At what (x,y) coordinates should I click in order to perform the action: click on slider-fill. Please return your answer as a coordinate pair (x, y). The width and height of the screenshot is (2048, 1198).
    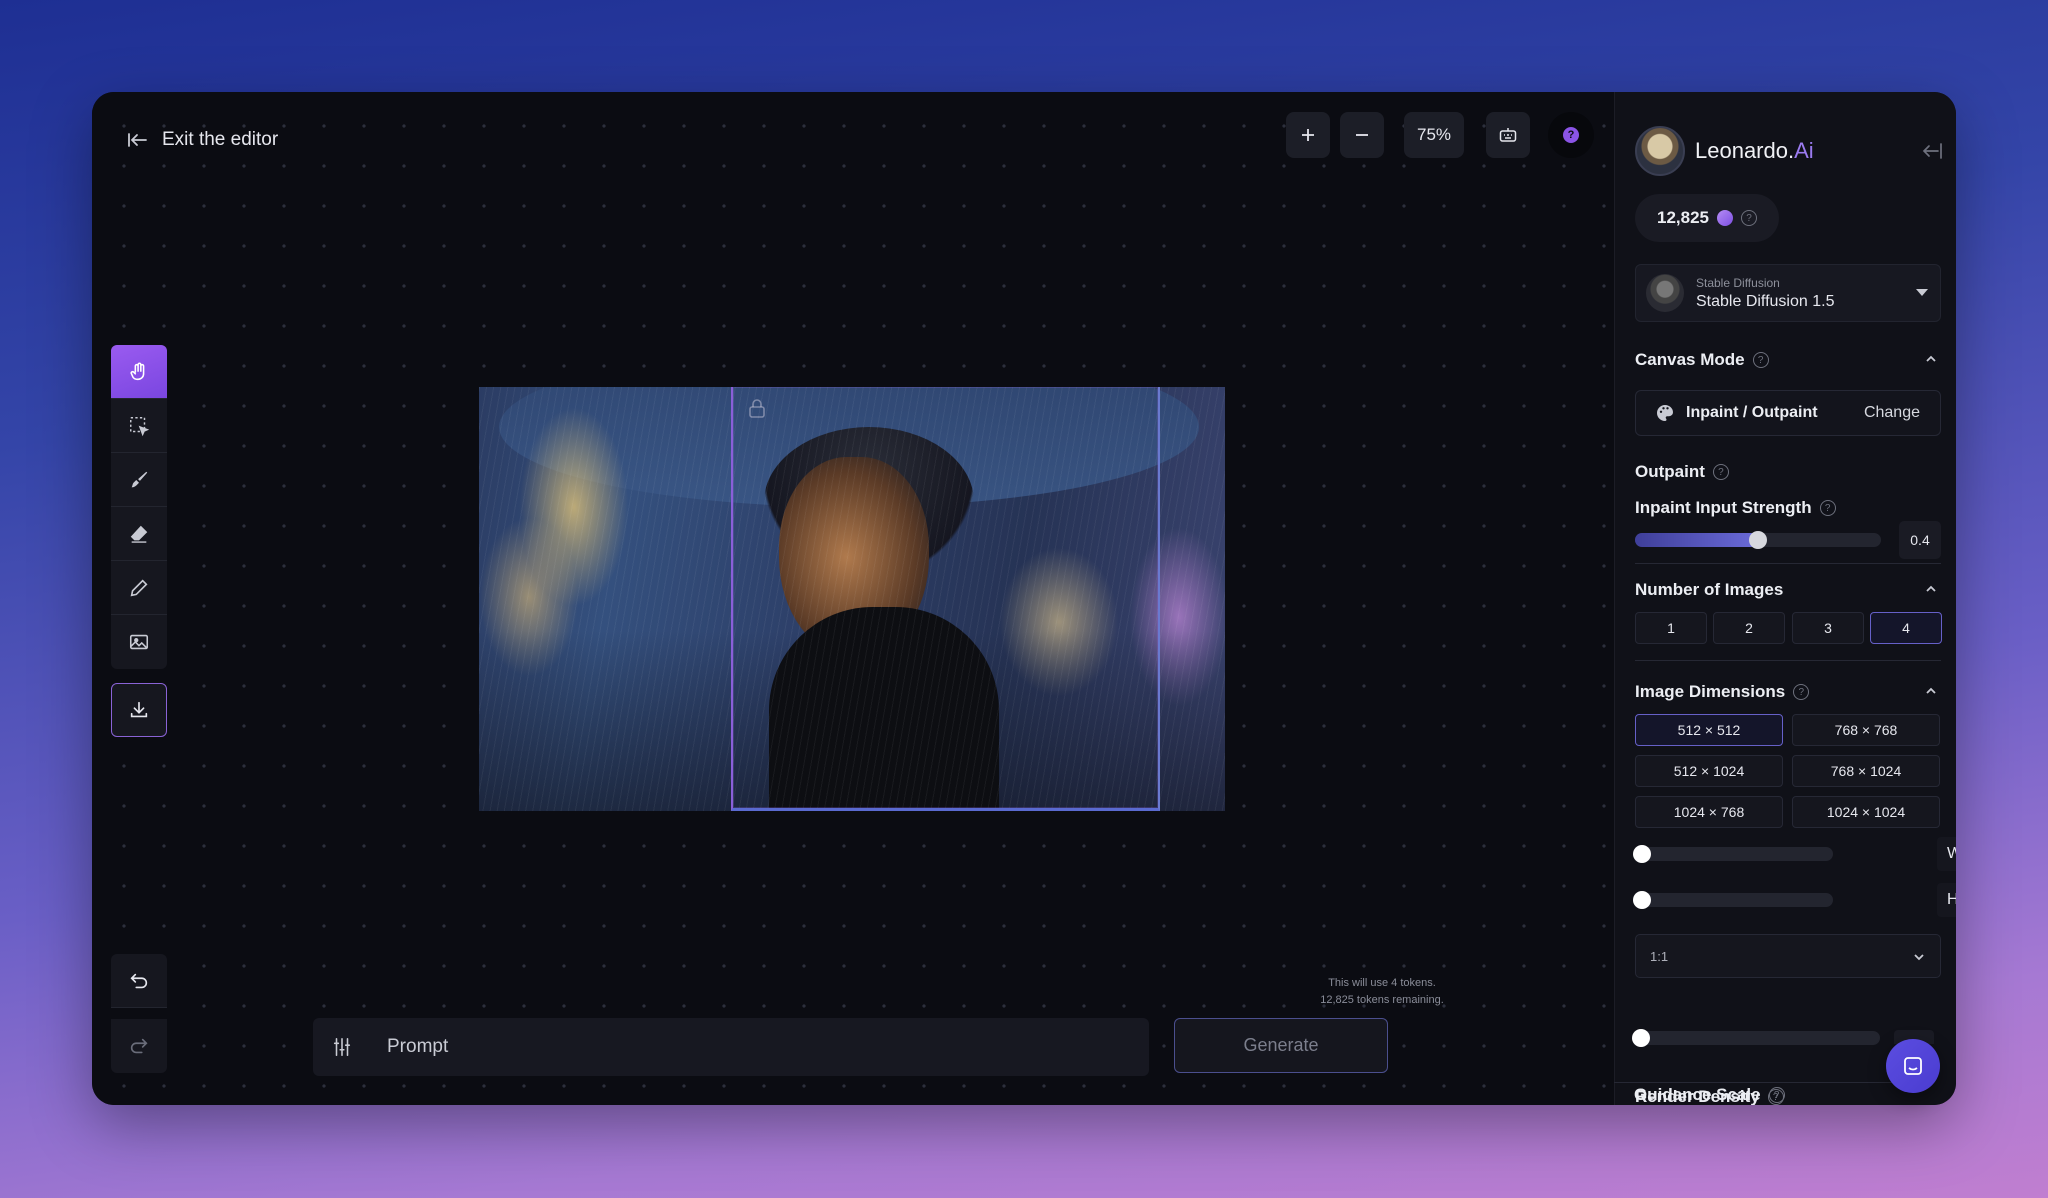
    Looking at the image, I should click on (1696, 540).